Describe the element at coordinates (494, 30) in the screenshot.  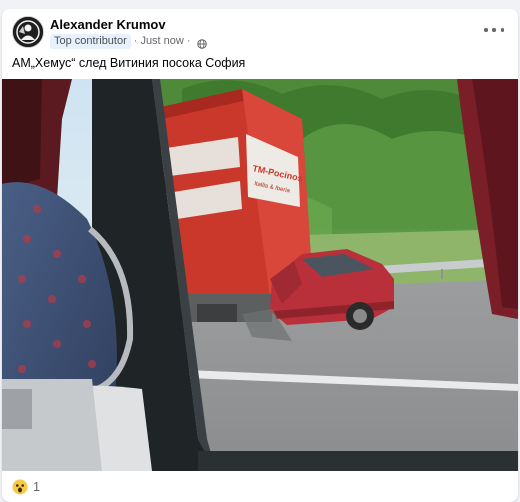
I see `more-options-icon` at that location.